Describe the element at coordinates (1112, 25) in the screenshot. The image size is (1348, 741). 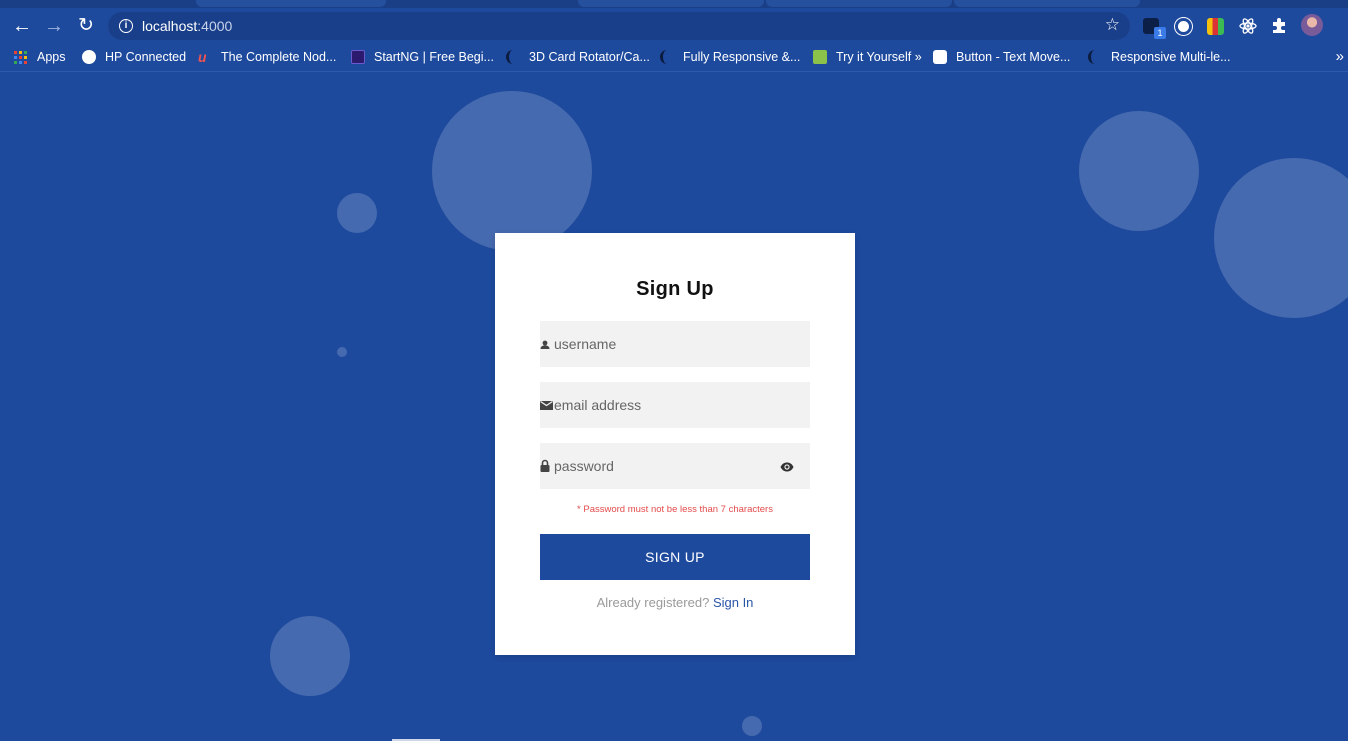
I see `bookmark-star-icon: ☆` at that location.